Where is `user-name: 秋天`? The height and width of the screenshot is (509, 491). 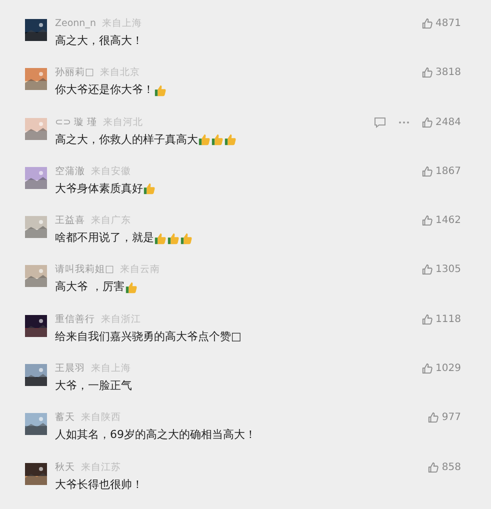 user-name: 秋天 is located at coordinates (65, 467).